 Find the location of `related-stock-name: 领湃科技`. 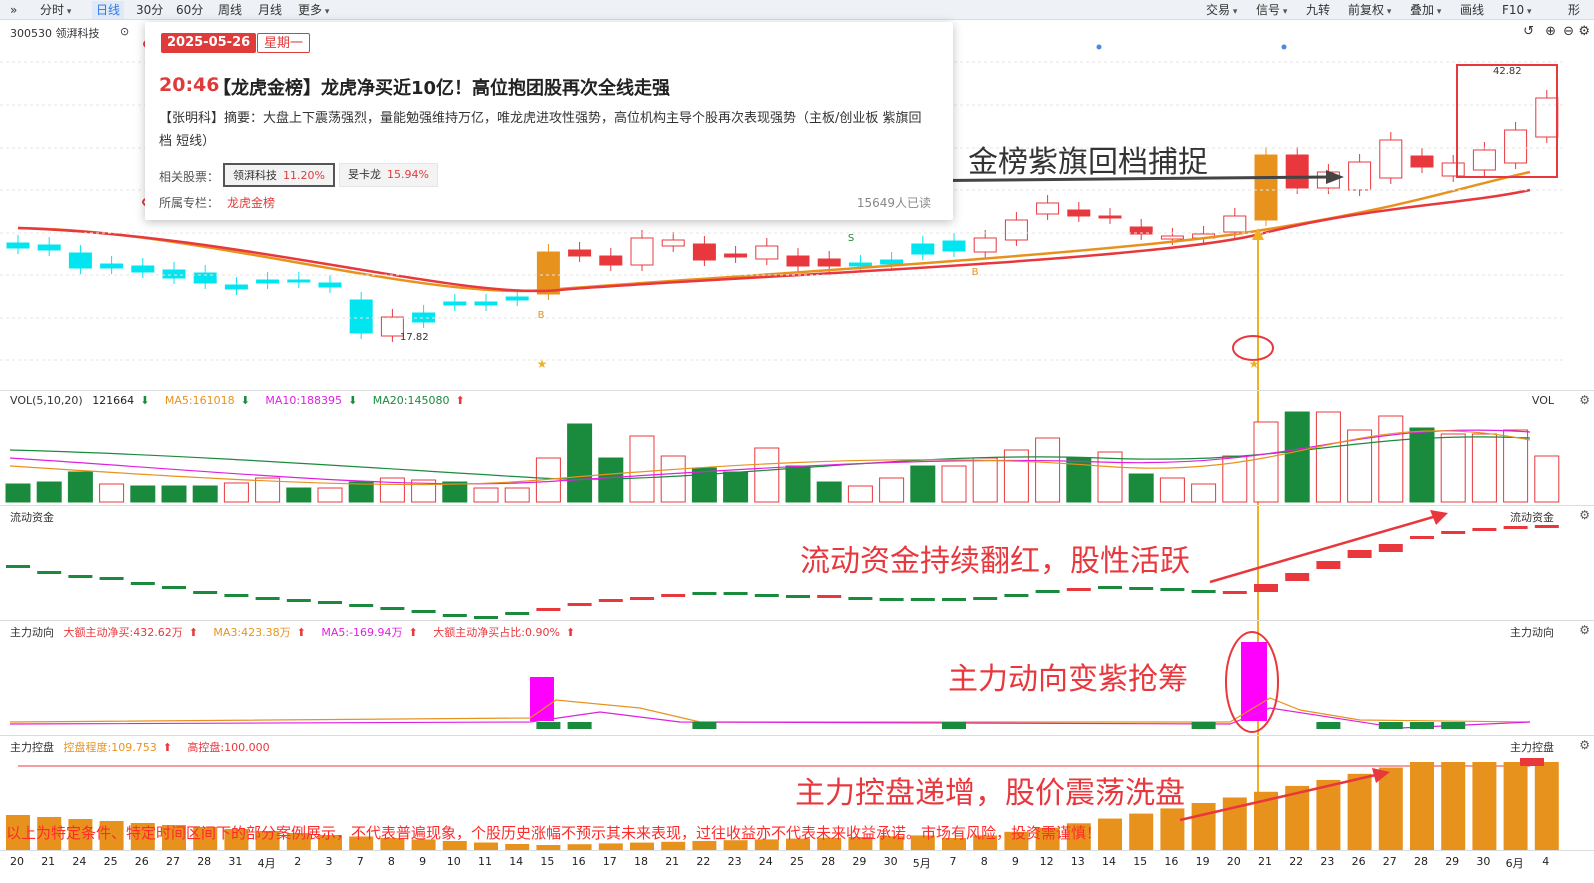

related-stock-name: 领湃科技 is located at coordinates (255, 175).